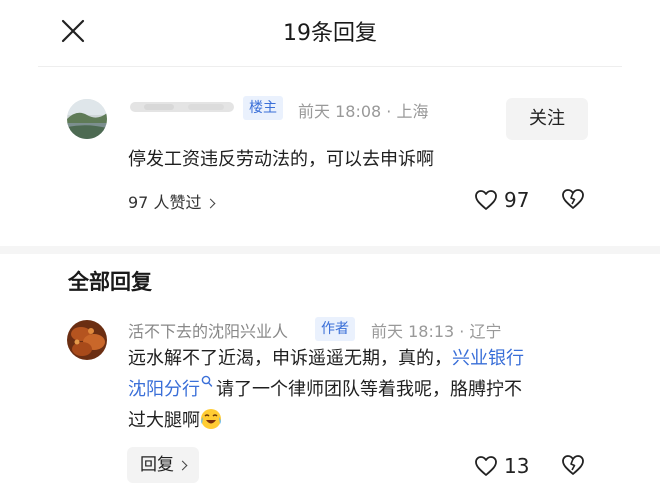 This screenshot has height=492, width=660. Describe the element at coordinates (157, 465) in the screenshot. I see `reply-button-label: 回复` at that location.